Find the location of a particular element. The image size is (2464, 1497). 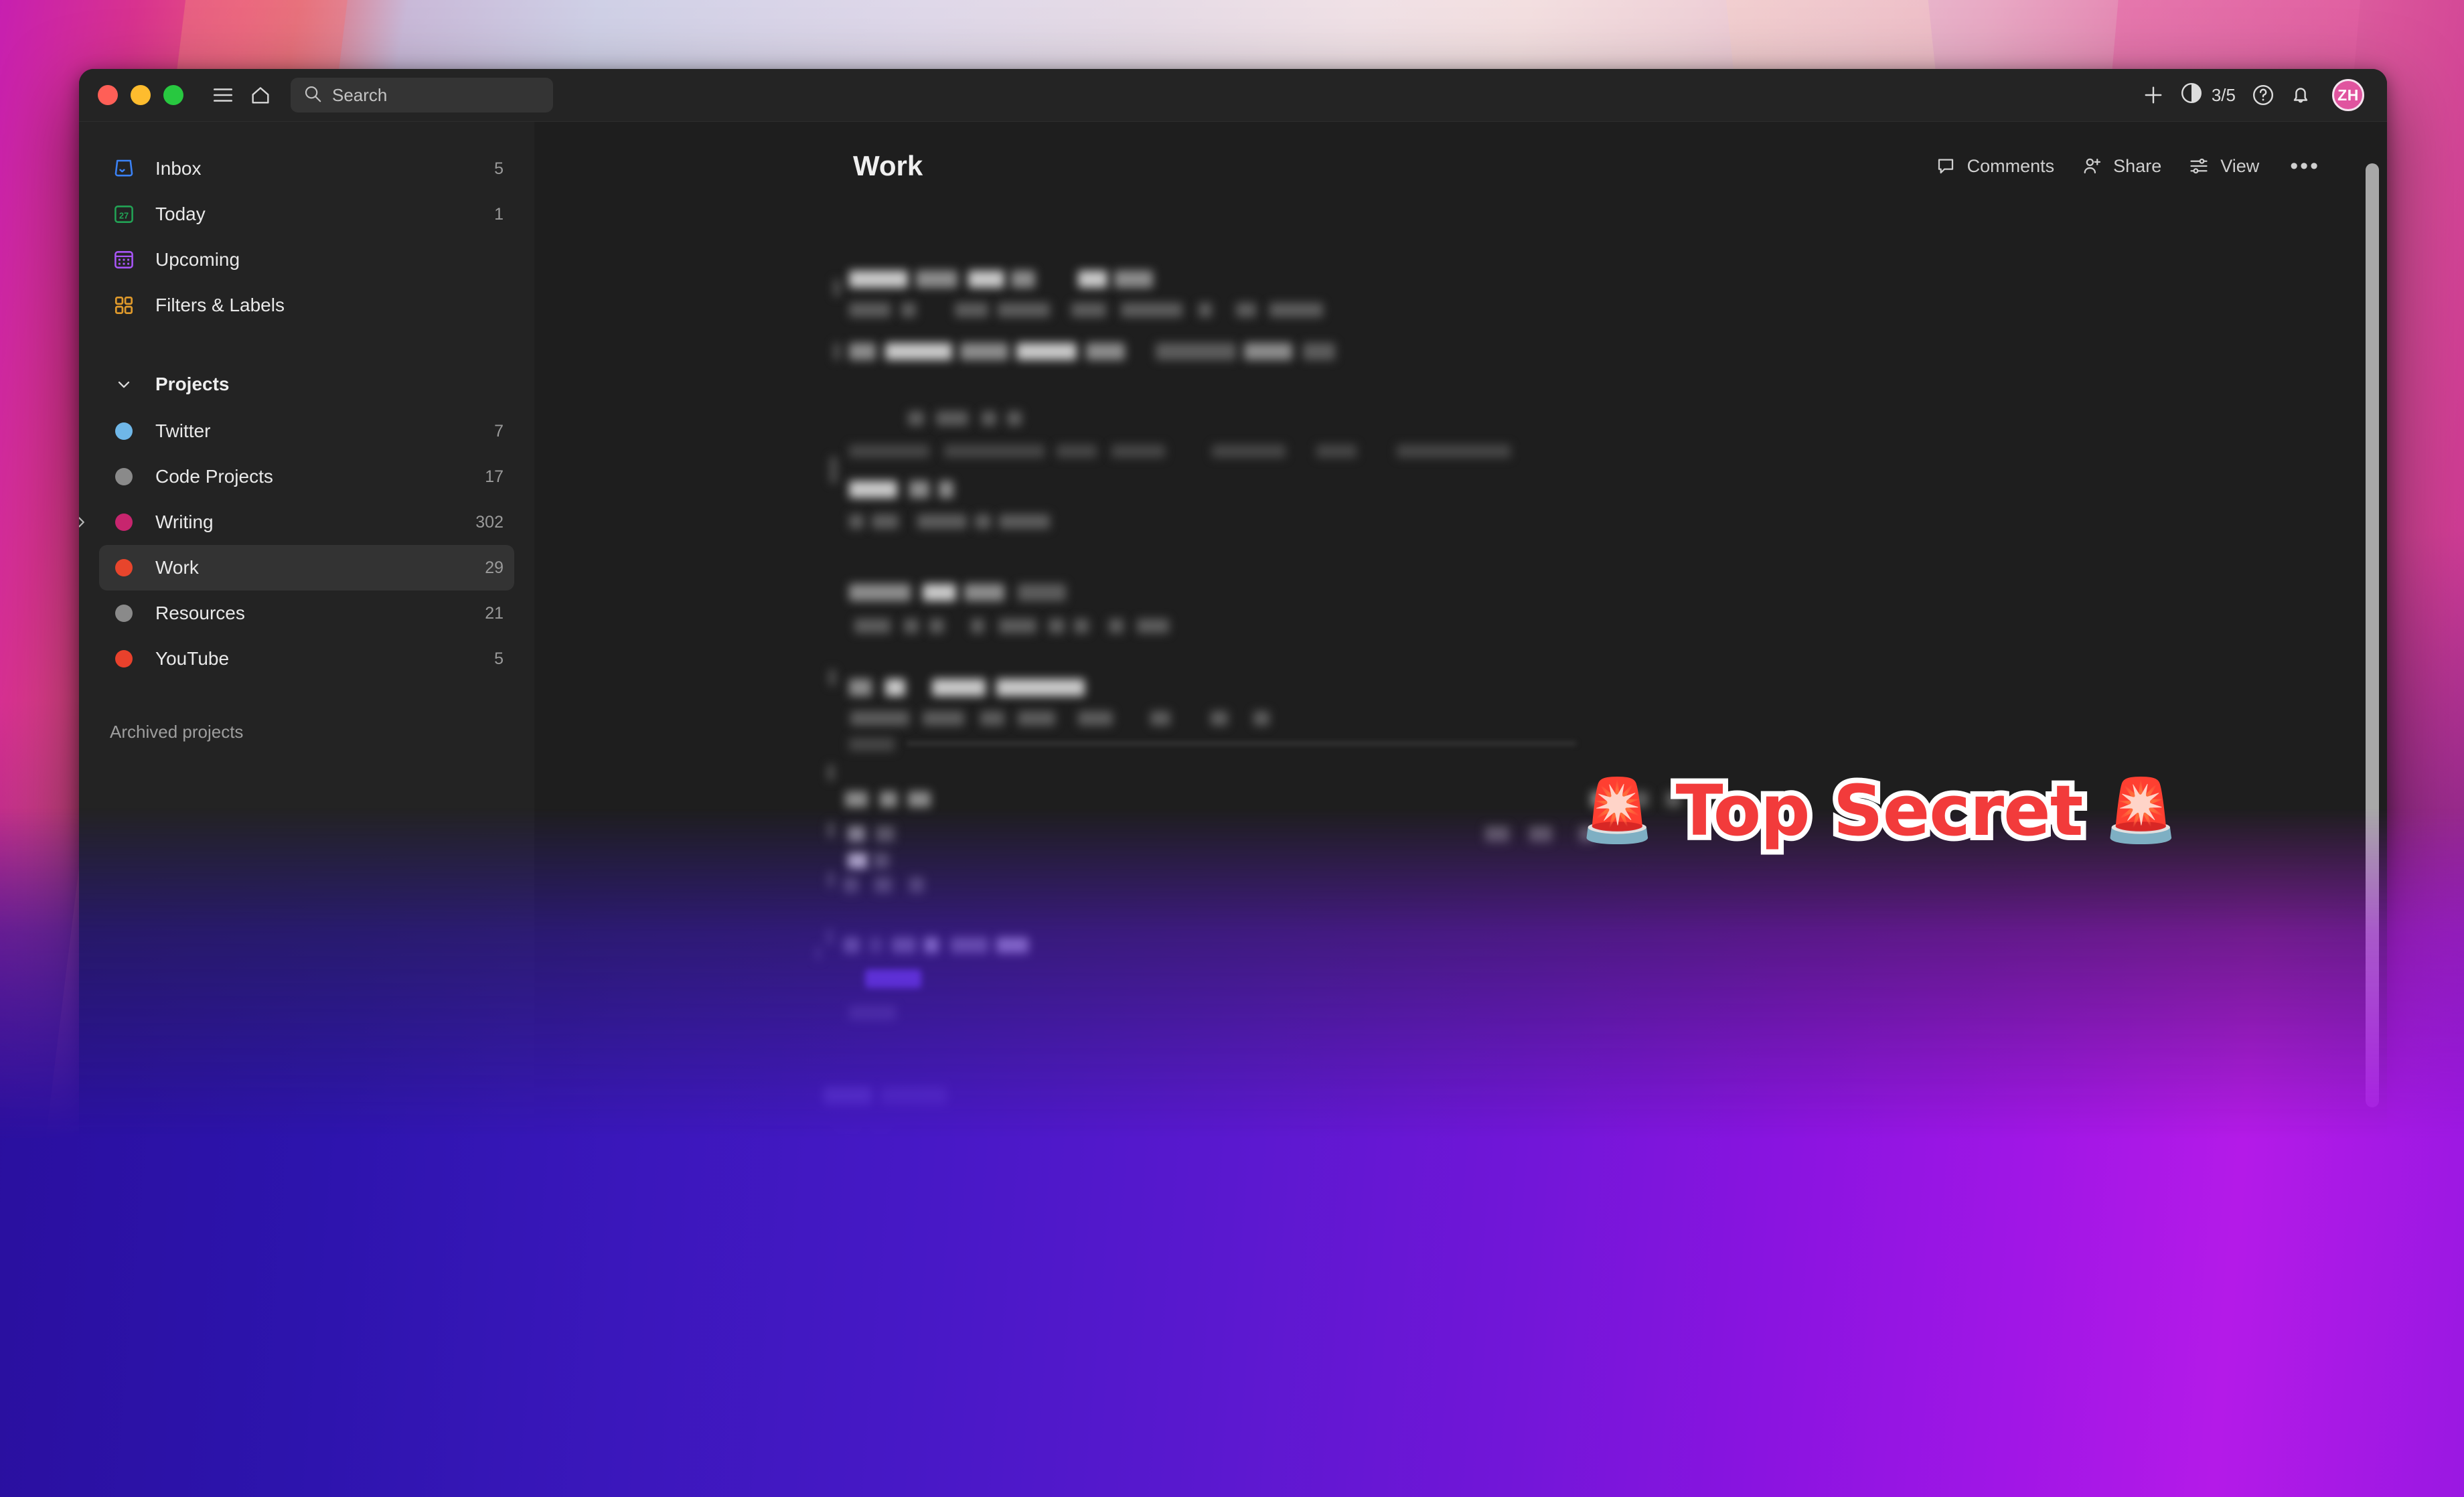

horizontal-scrollbar-thumb is located at coordinates (1555, 1406).